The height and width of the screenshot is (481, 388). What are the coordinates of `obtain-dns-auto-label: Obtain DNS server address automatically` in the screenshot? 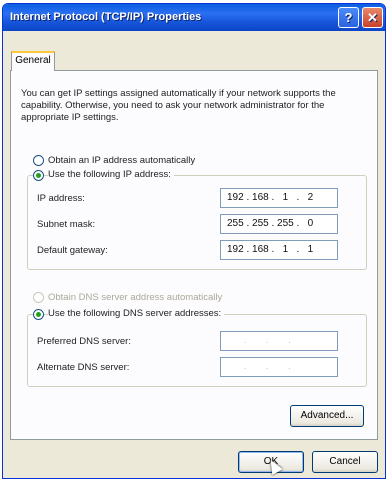 It's located at (135, 297).